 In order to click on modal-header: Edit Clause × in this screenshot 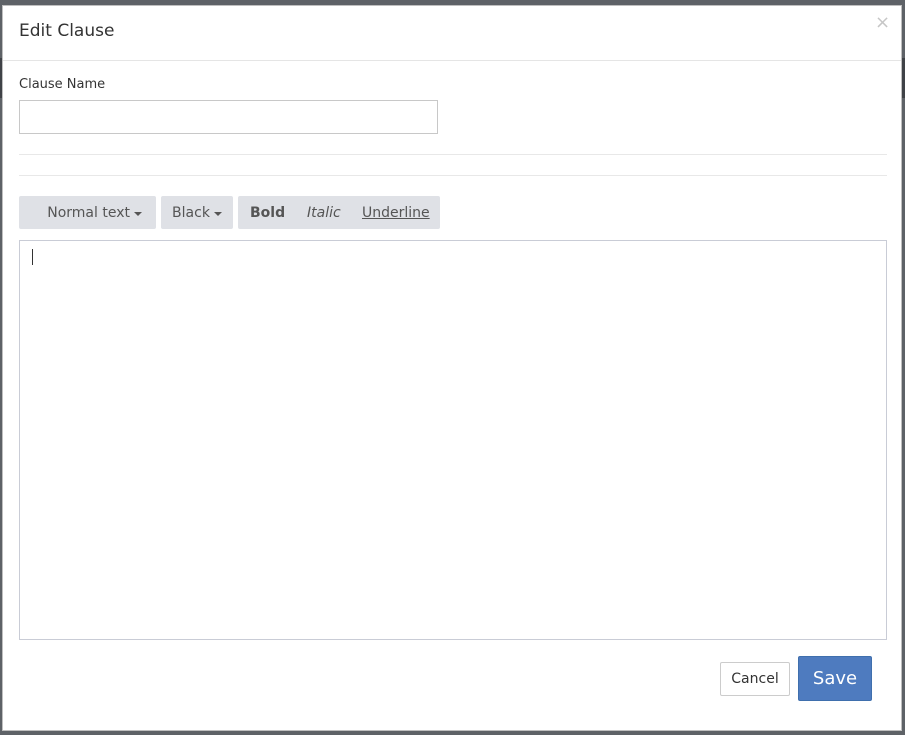, I will do `click(452, 33)`.